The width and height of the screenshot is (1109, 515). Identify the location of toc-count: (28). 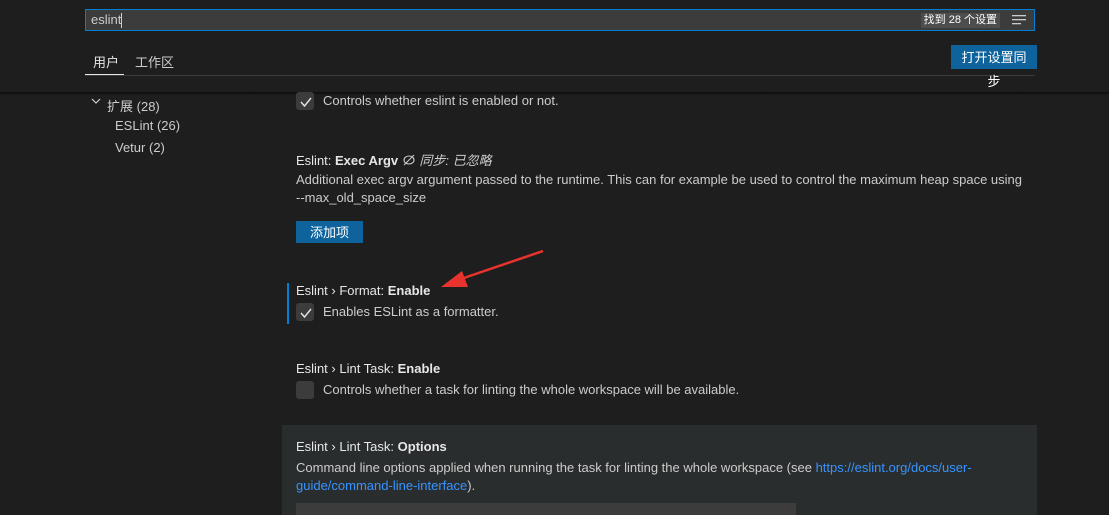
(148, 106).